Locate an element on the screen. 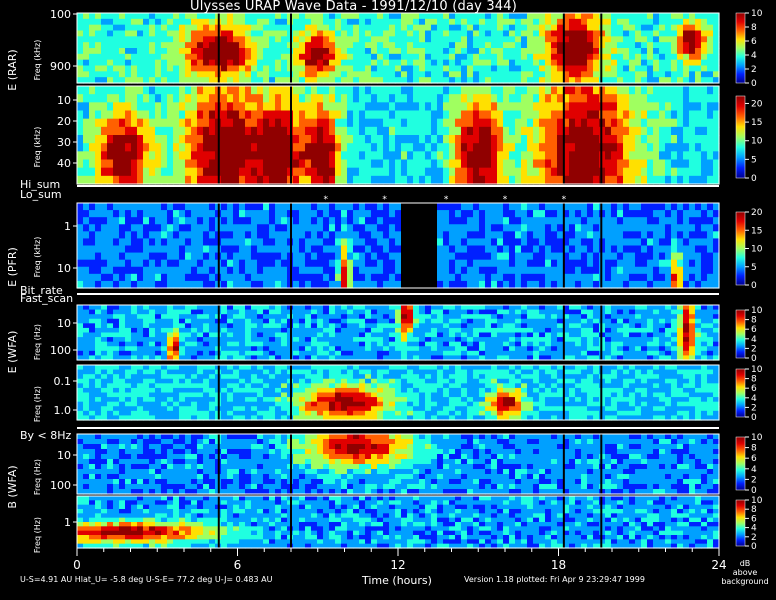 The image size is (776, 600). y-tick-label: 30 is located at coordinates (64, 142).